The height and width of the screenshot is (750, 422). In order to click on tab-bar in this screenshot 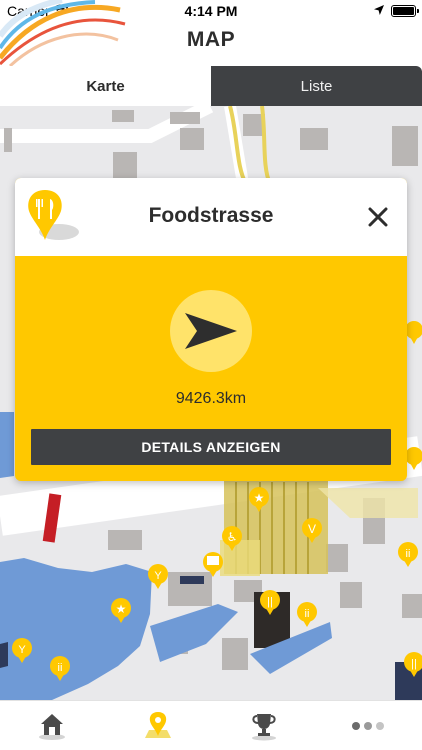, I will do `click(211, 725)`.